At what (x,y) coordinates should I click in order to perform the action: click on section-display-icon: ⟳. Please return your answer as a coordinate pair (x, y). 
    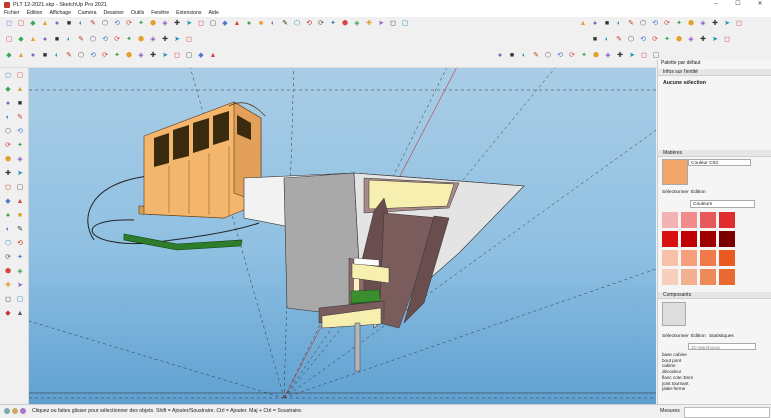
    Looking at the image, I should click on (572, 56).